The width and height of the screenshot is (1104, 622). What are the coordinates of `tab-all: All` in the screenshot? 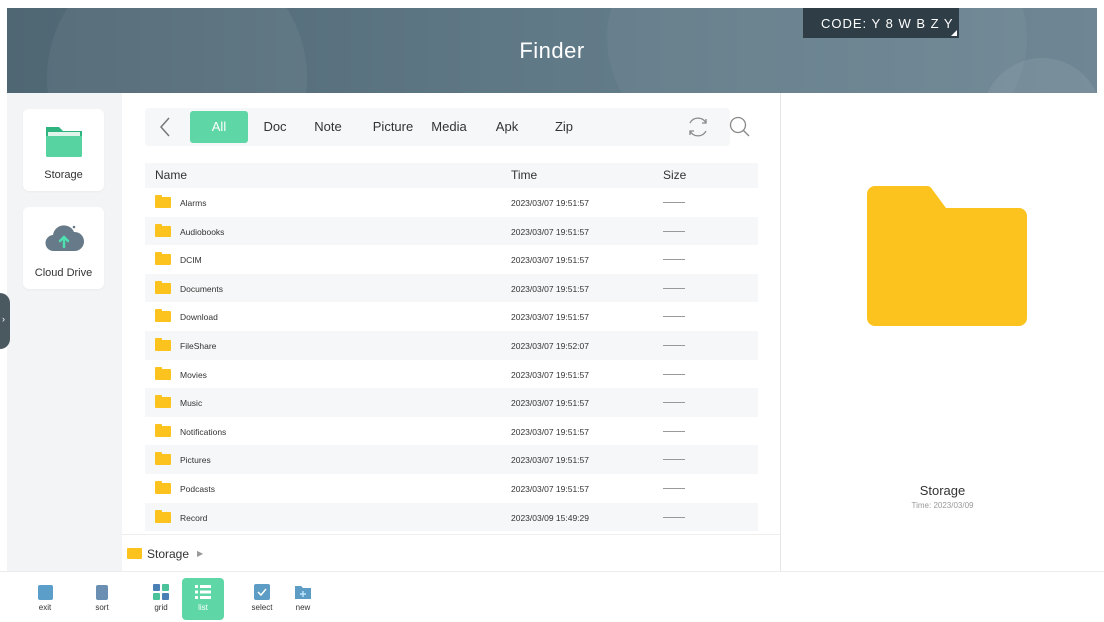 It's located at (219, 127).